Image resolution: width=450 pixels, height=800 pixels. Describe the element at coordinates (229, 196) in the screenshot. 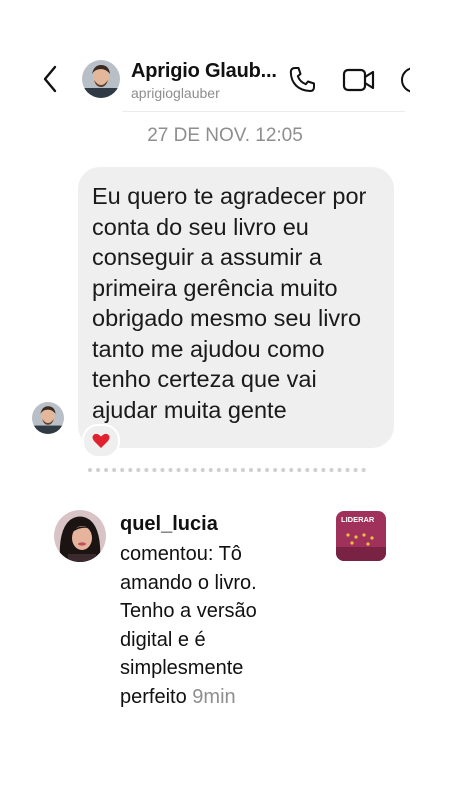

I see `message-line: Eu quero te agradecer por` at that location.